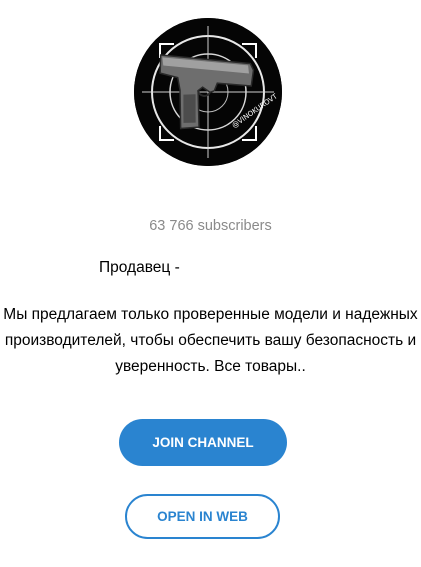  Describe the element at coordinates (139, 267) in the screenshot. I see `channel-title: Продавец -` at that location.